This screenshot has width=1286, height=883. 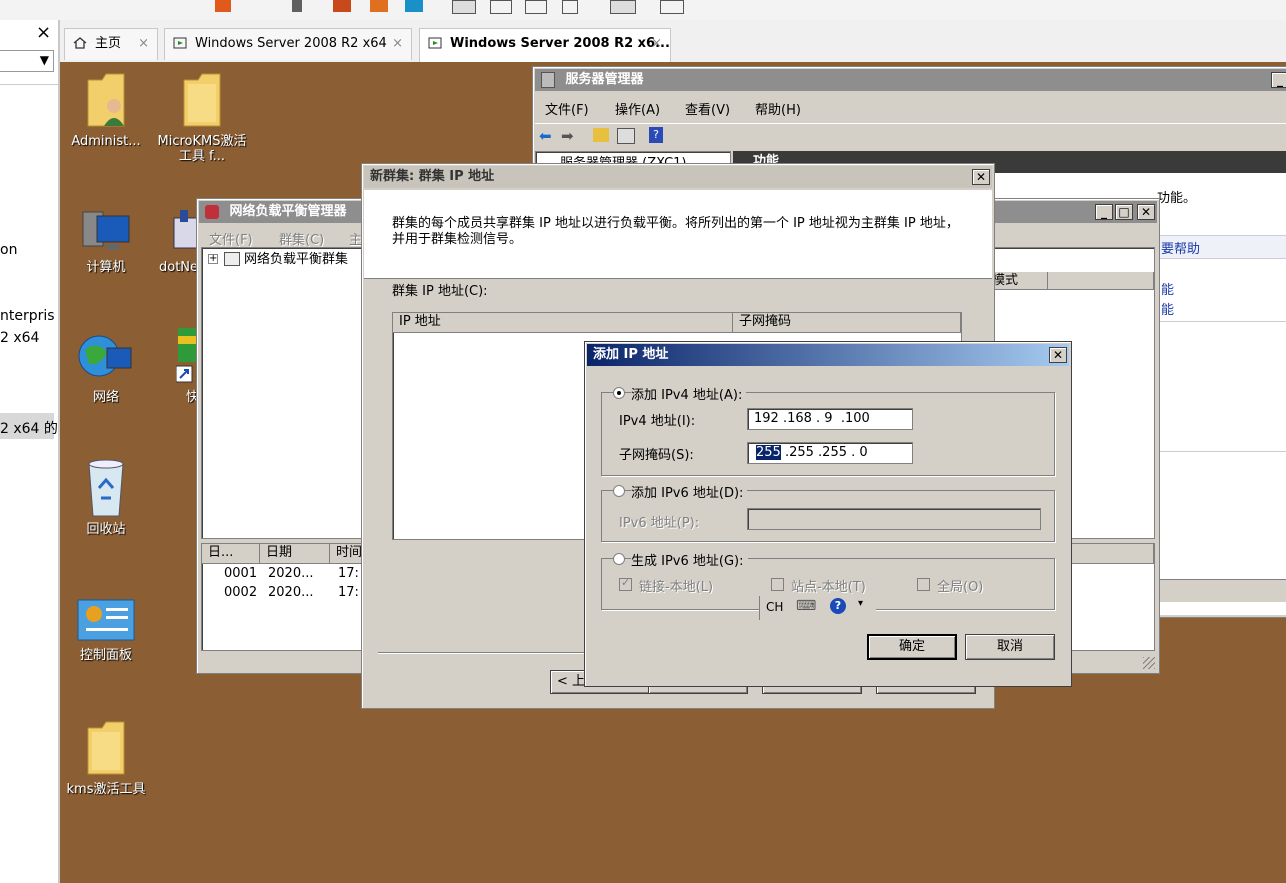 What do you see at coordinates (689, 559) in the screenshot?
I see `generate-ipv6-option-label: 生成 IPv6 地址(G):` at bounding box center [689, 559].